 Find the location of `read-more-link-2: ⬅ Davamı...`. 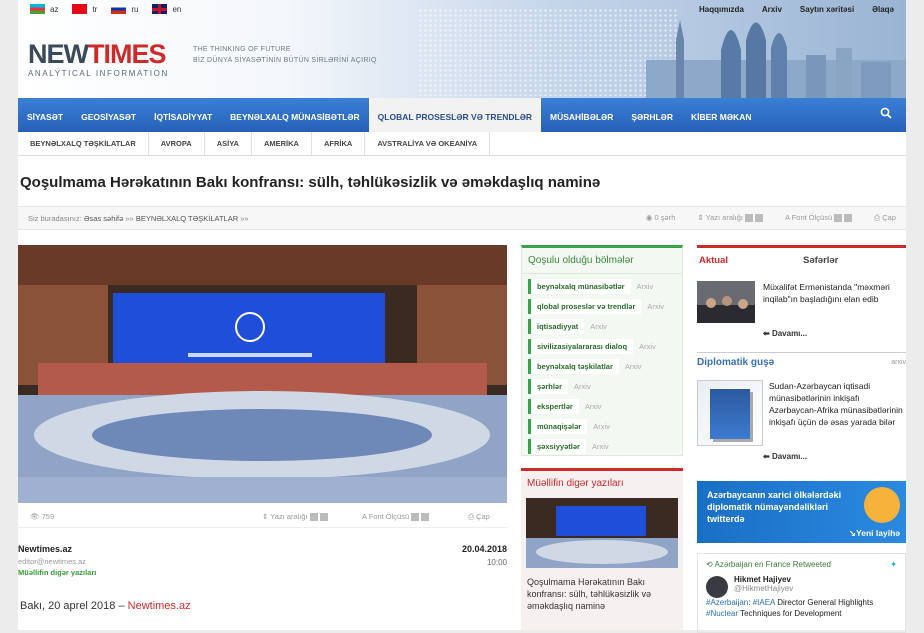

read-more-link-2: ⬅ Davamı... is located at coordinates (834, 456).